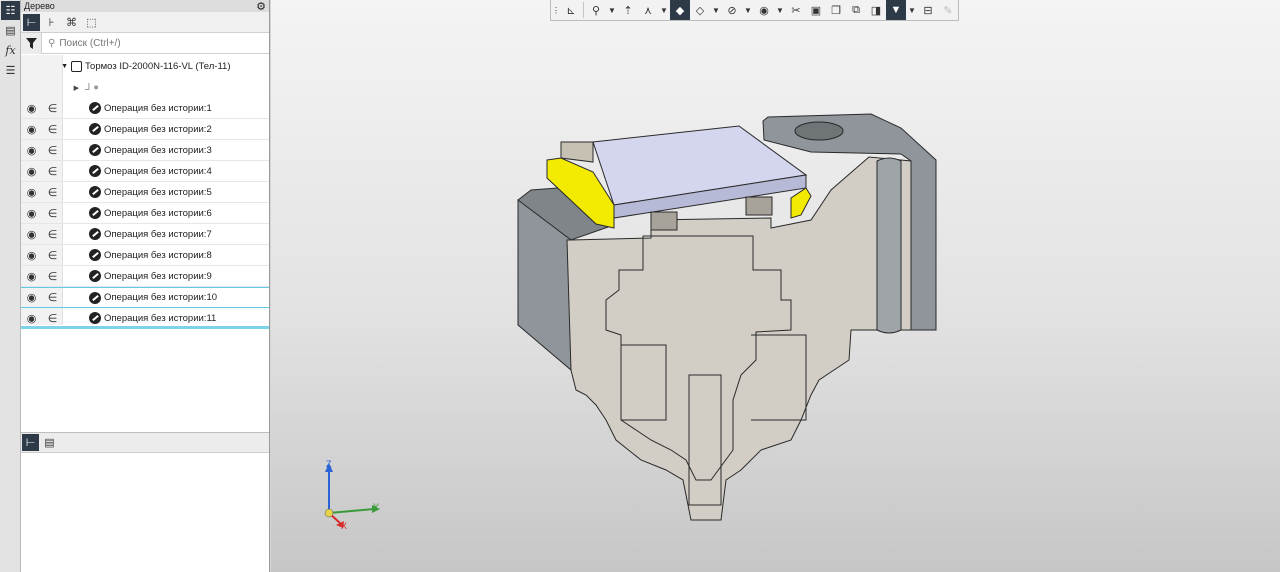 The image size is (1280, 572). Describe the element at coordinates (158, 129) in the screenshot. I see `operation-label: Операция без истории:2` at that location.